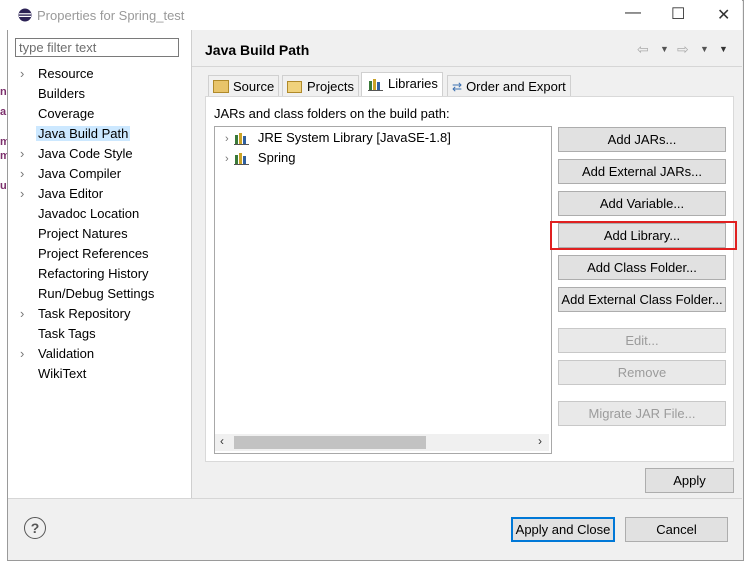 The image size is (749, 566). I want to click on tab-source: Source, so click(244, 86).